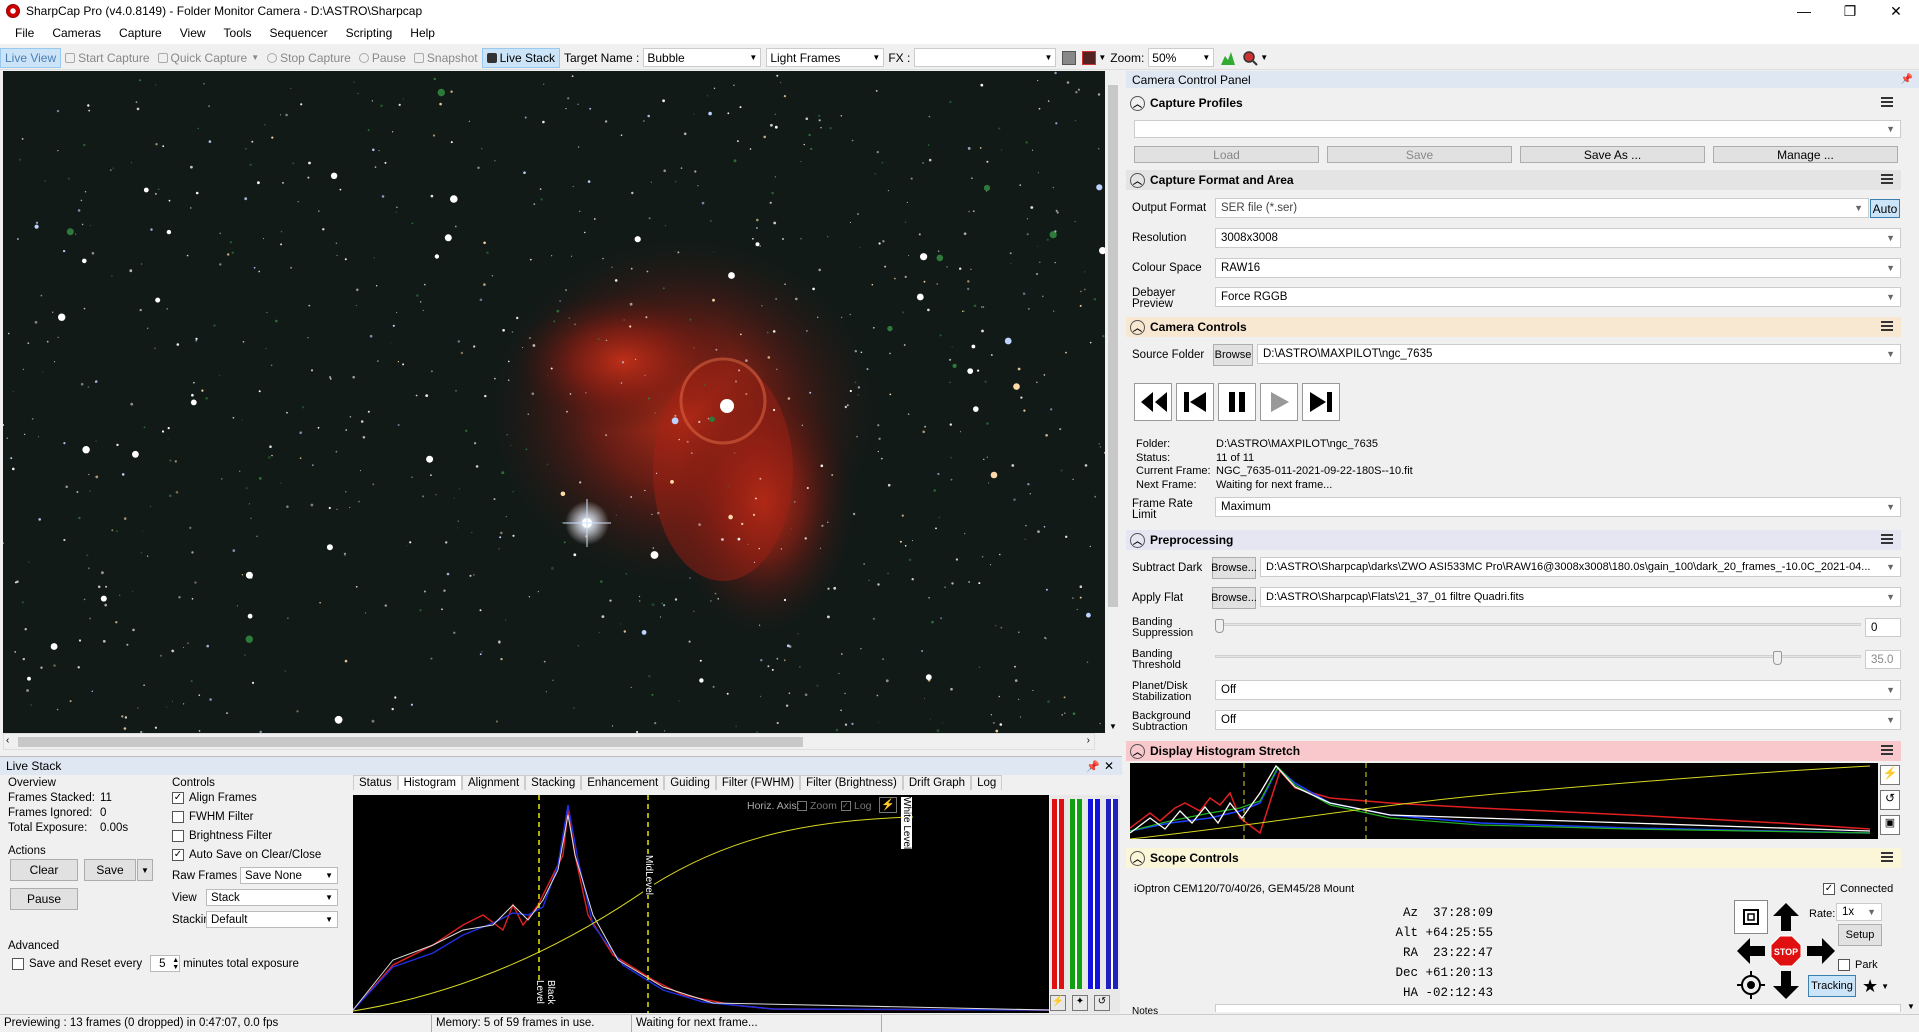 This screenshot has width=1919, height=1032. What do you see at coordinates (987, 782) in the screenshot?
I see `tab-log: Log` at bounding box center [987, 782].